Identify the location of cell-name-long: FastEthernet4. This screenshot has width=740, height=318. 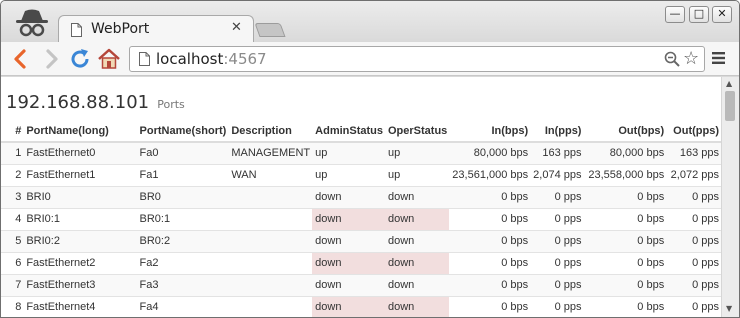
(80, 306).